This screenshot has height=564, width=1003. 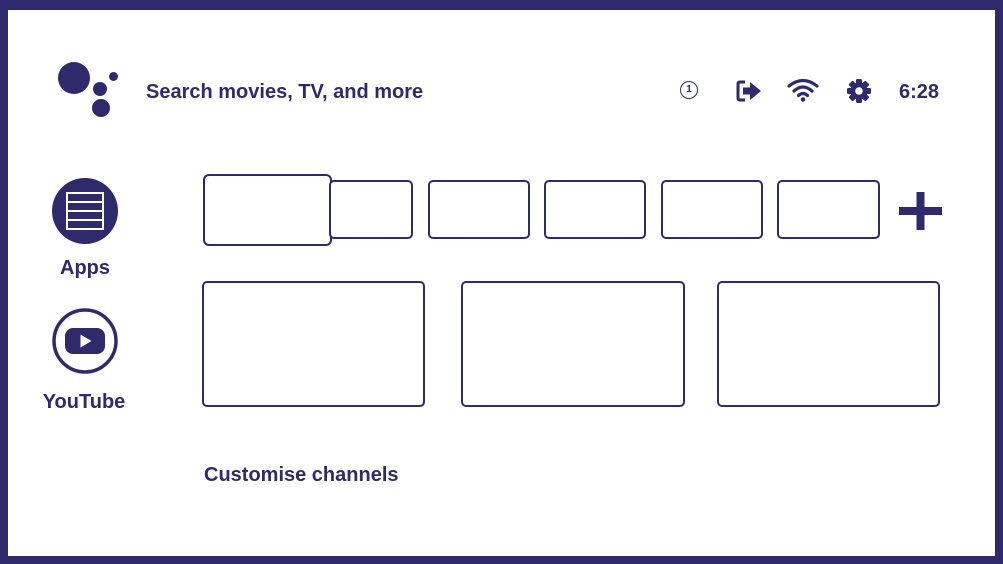 What do you see at coordinates (750, 91) in the screenshot?
I see `input-source-icon` at bounding box center [750, 91].